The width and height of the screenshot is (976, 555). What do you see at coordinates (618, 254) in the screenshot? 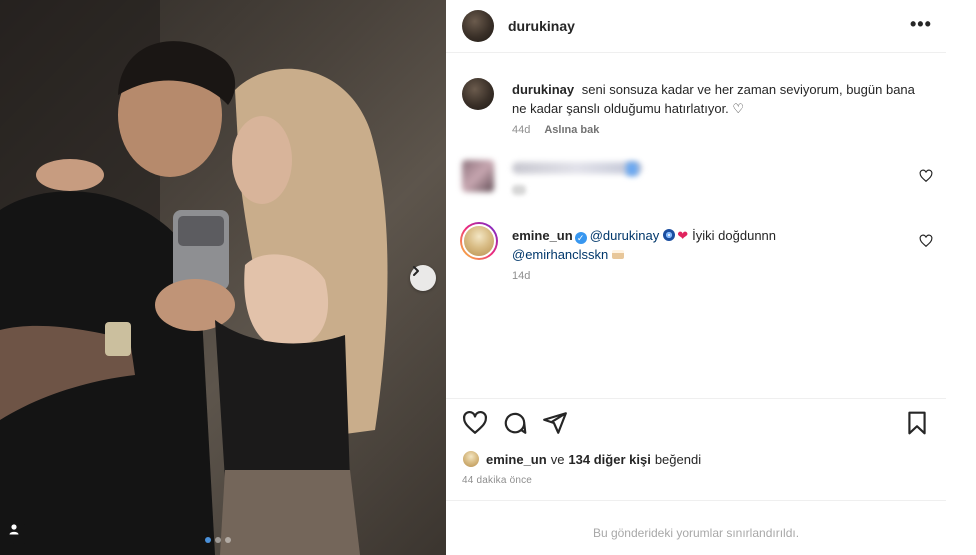
I see `cake-emoji-icon` at bounding box center [618, 254].